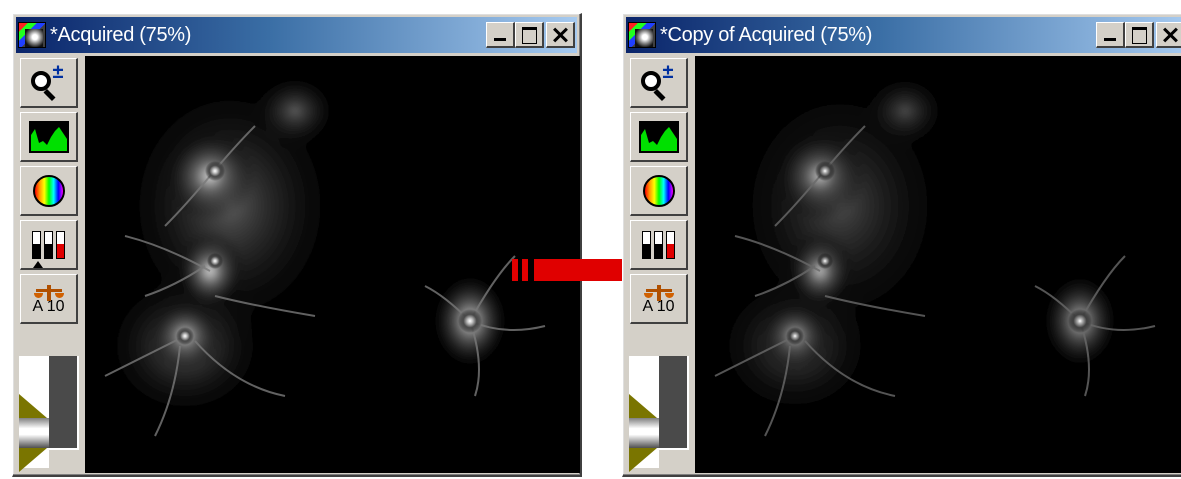  I want to click on title-bar: *Copy of Acquired (75%), so click(903, 35).